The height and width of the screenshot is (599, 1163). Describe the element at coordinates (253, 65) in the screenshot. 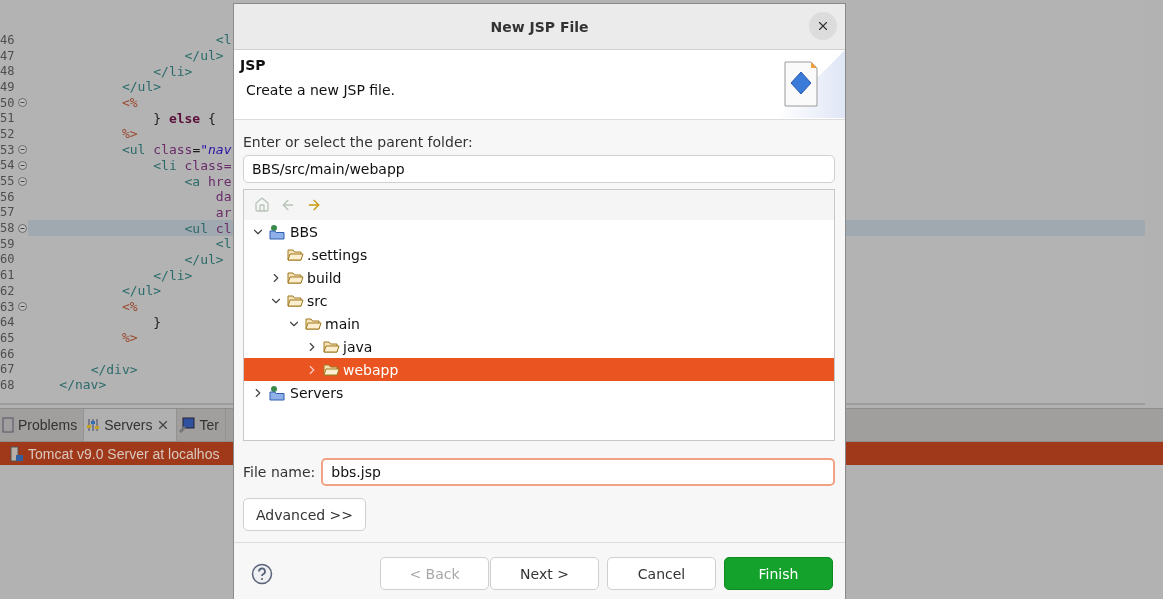

I see `page-title: JSP` at that location.